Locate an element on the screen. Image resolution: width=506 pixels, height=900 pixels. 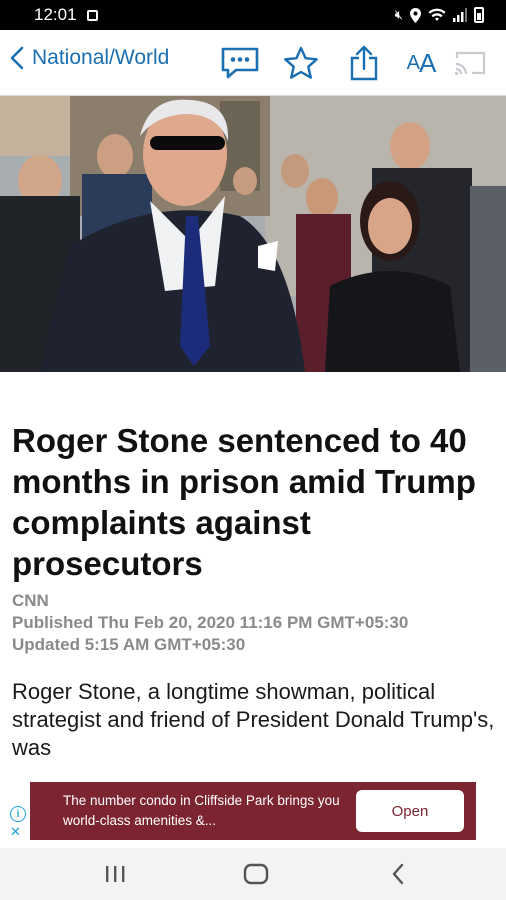
cast-icon is located at coordinates (470, 63).